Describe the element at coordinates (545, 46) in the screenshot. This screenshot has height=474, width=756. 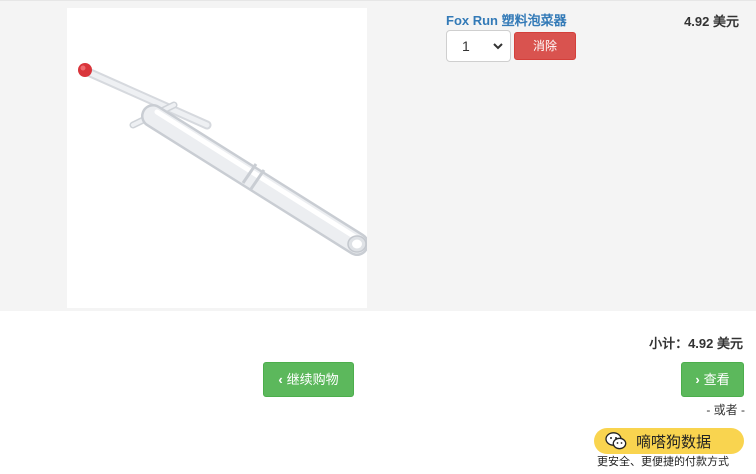
I see `remove-button: 消除` at that location.